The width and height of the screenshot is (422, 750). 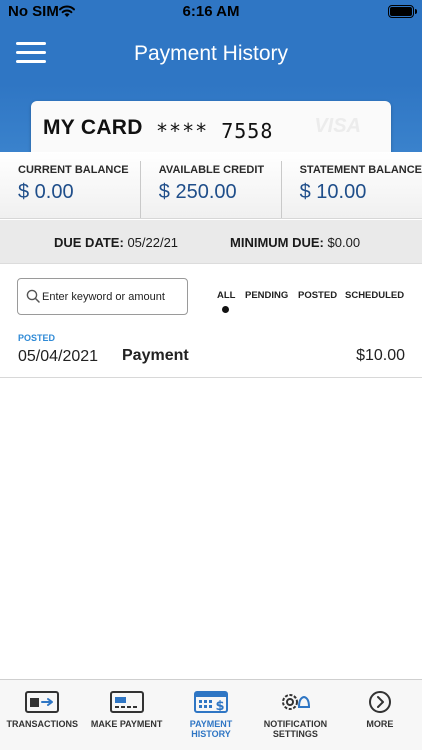 I want to click on page-title: Payment History, so click(x=211, y=53).